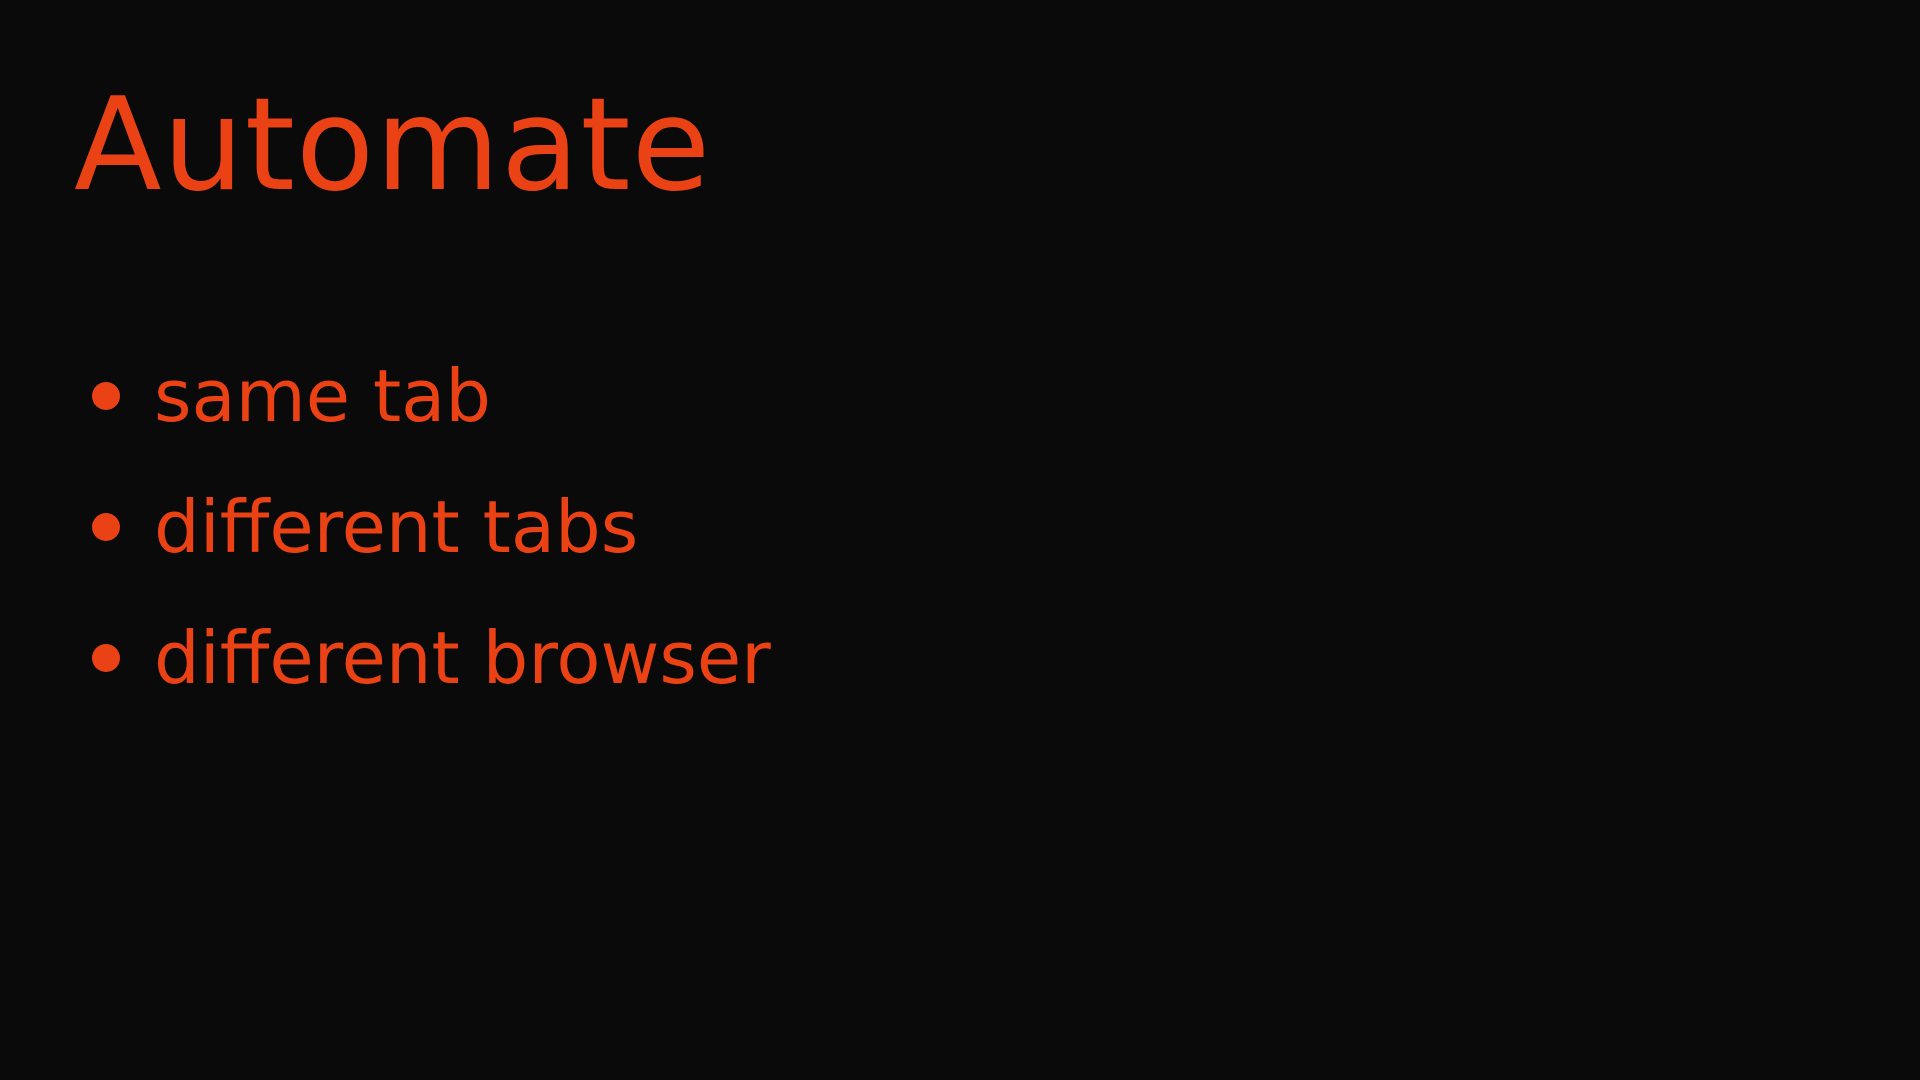 The image size is (1920, 1080). Describe the element at coordinates (462, 657) in the screenshot. I see `bullet-text: different browser` at that location.